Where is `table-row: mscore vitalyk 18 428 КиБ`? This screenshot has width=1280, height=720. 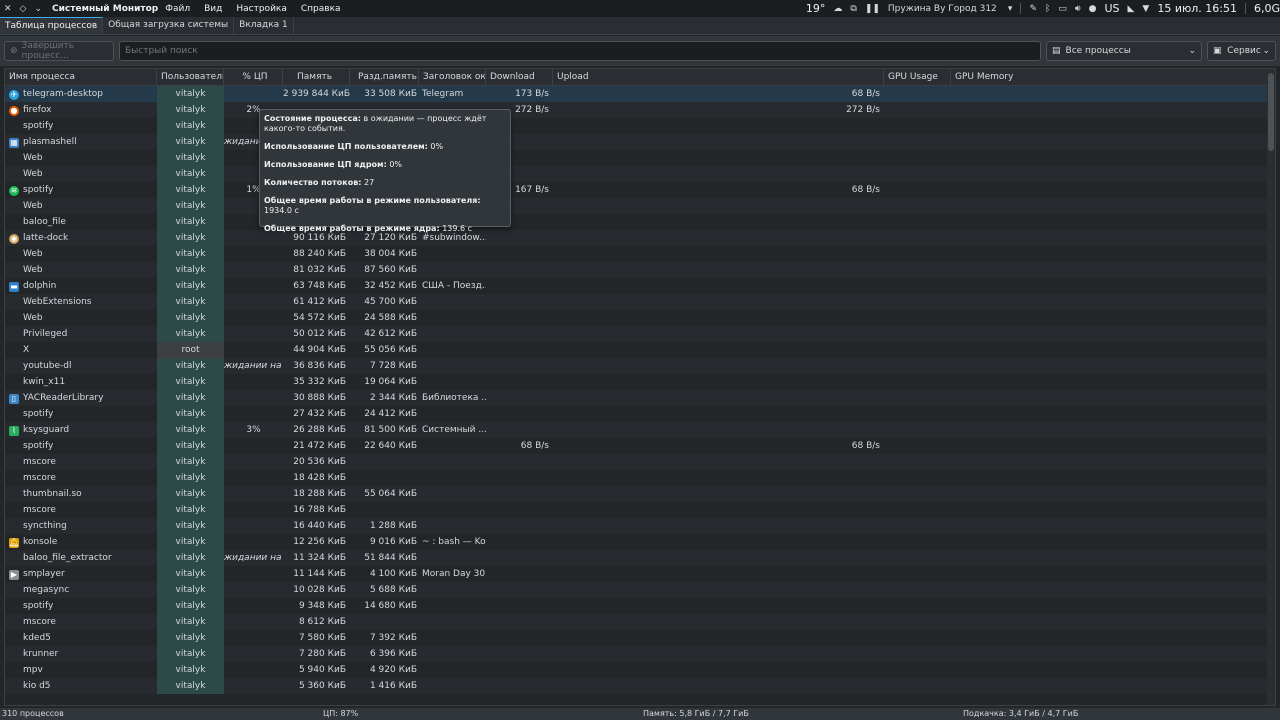
table-row: mscore vitalyk 18 428 КиБ is located at coordinates (636, 478).